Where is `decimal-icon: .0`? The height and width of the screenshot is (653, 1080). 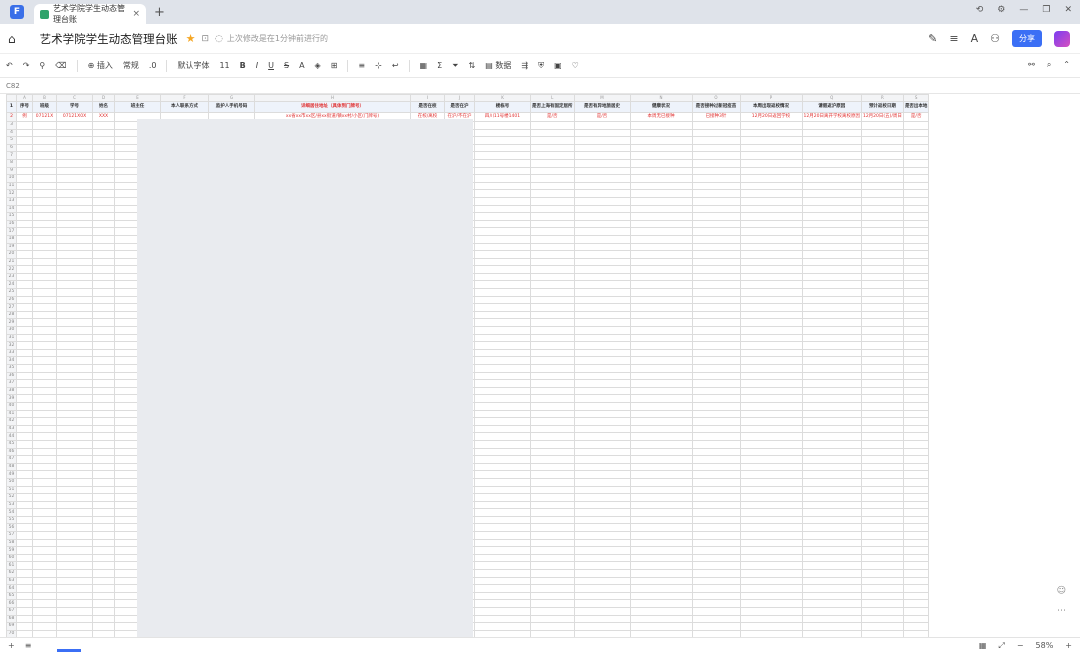 decimal-icon: .0 is located at coordinates (153, 65).